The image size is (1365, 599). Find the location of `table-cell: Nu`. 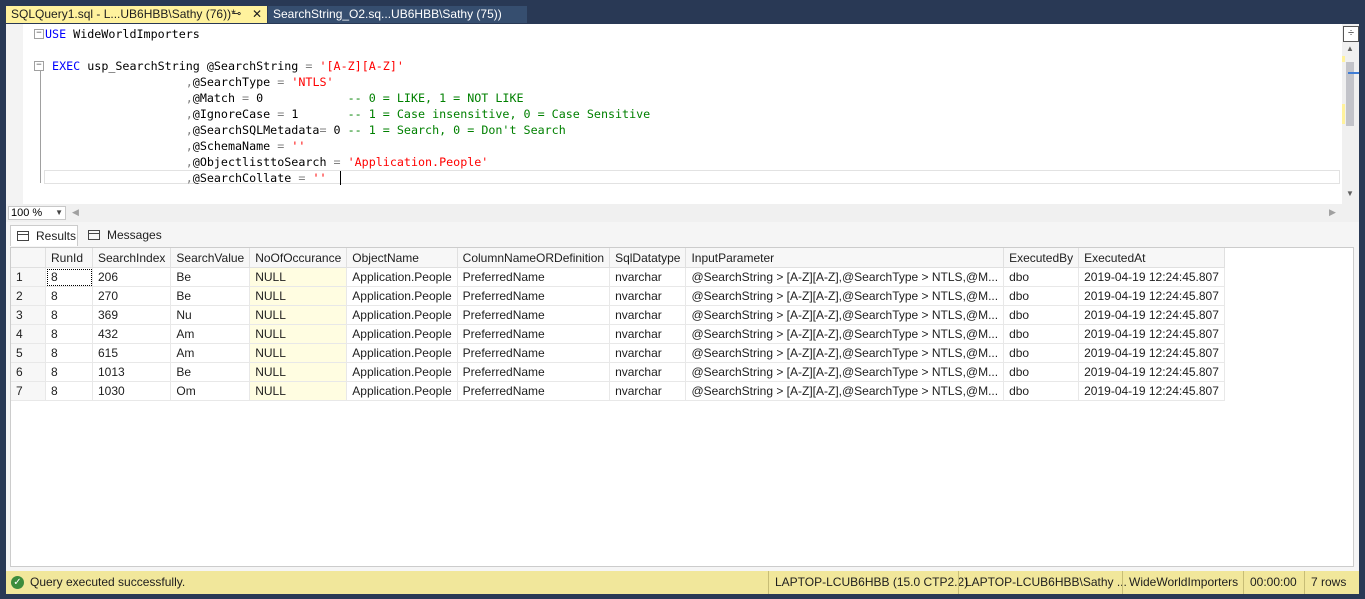

table-cell: Nu is located at coordinates (210, 315).